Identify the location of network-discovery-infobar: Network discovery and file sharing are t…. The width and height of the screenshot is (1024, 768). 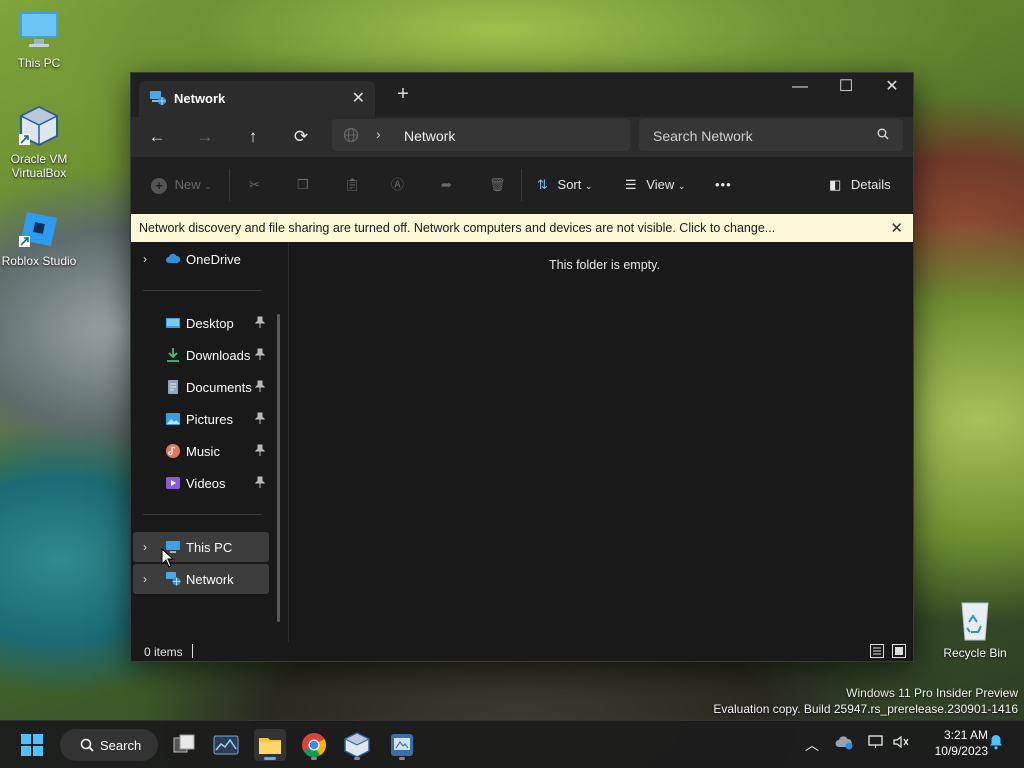
(522, 228).